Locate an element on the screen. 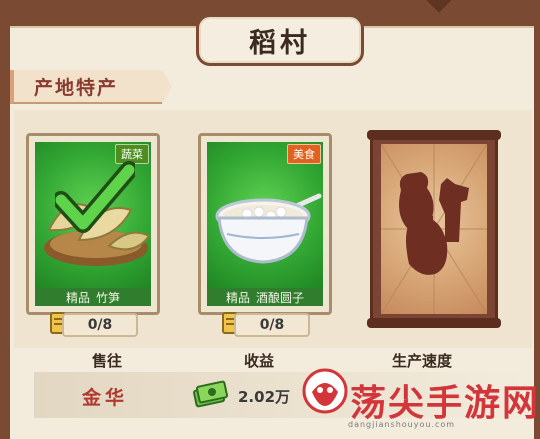 This screenshot has width=540, height=439. sell-to-city: 金华 is located at coordinates (105, 396).